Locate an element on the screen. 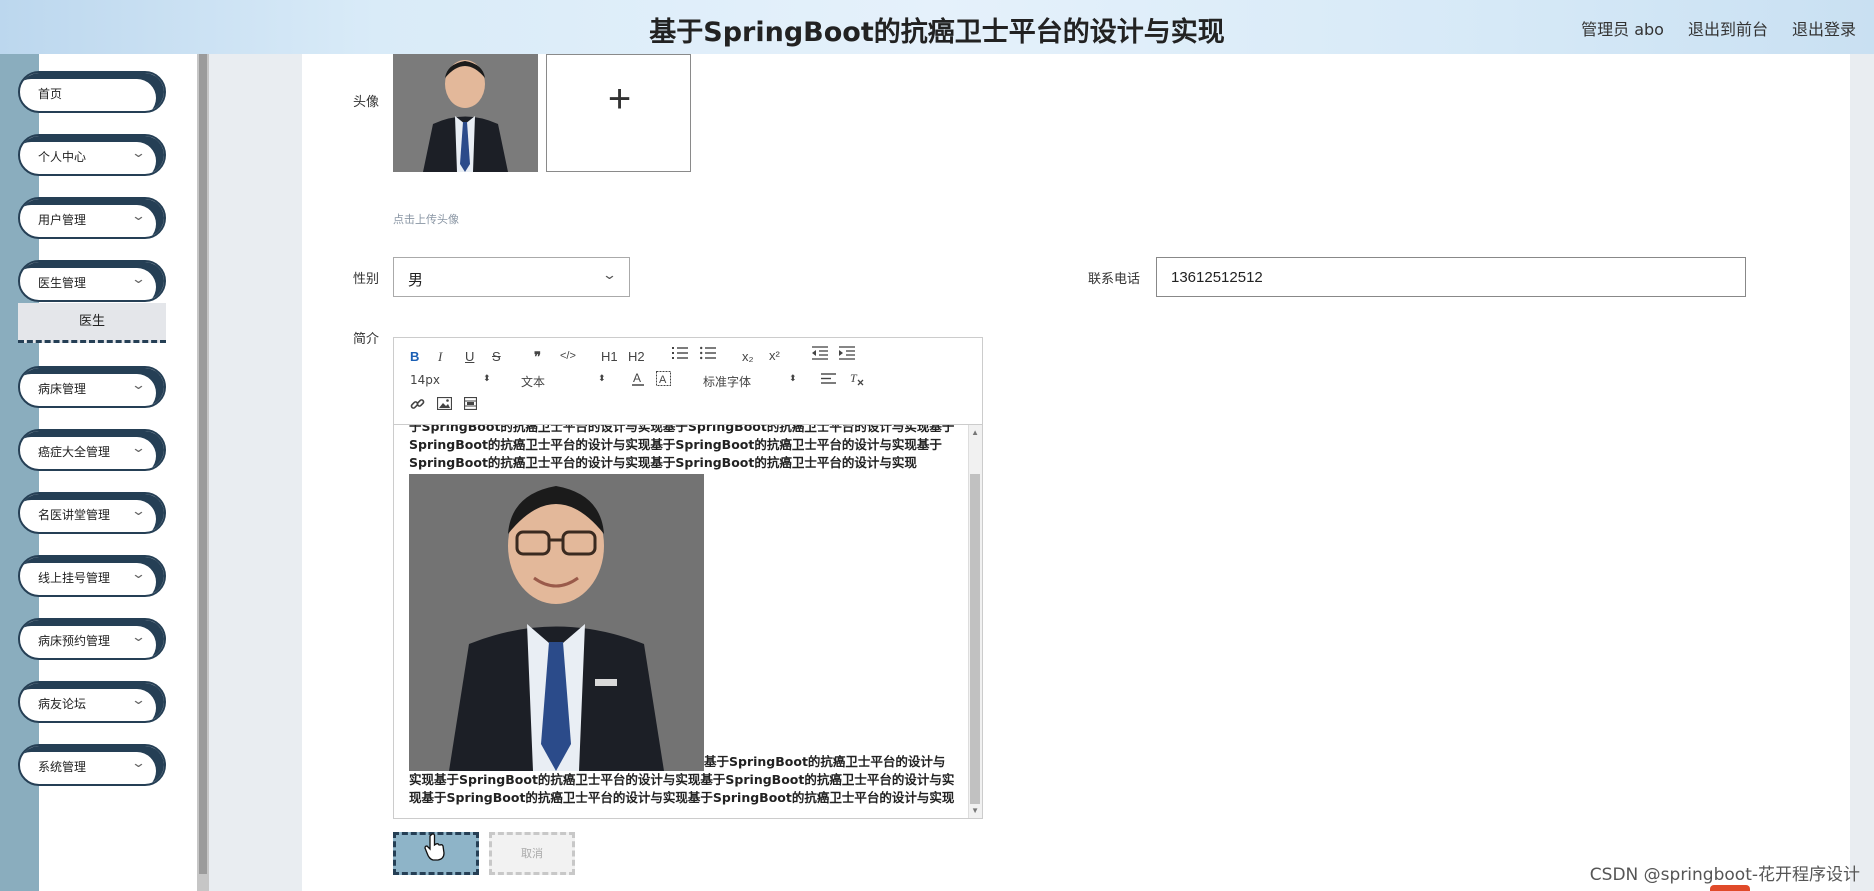 This screenshot has width=1874, height=891. superscript-button: x² is located at coordinates (774, 355).